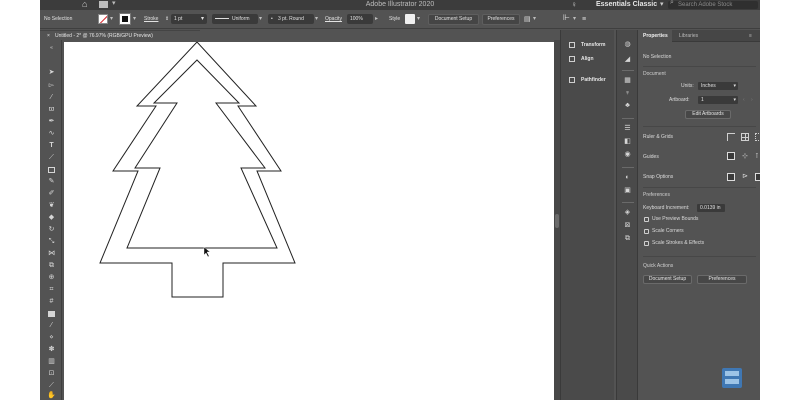 The width and height of the screenshot is (800, 400). Describe the element at coordinates (51, 217) in the screenshot. I see `eraser-icon: ◆` at that location.